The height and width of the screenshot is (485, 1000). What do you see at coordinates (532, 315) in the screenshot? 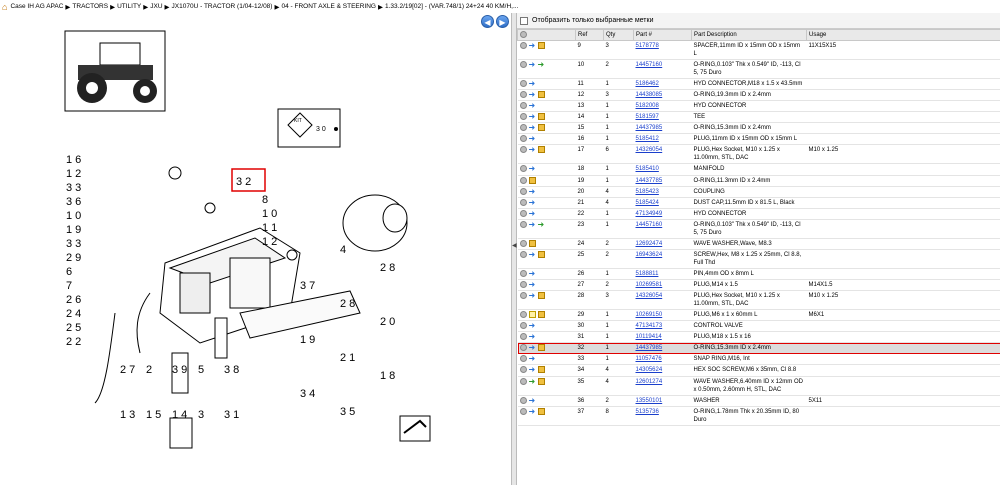
I see `note-icon` at bounding box center [532, 315].